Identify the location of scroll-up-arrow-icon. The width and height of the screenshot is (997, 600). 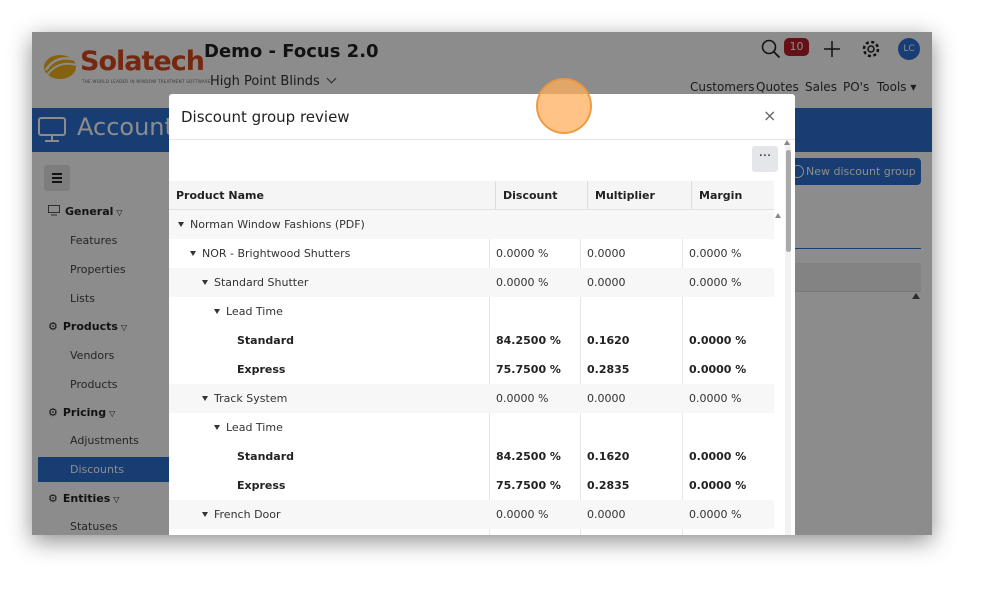
(787, 142).